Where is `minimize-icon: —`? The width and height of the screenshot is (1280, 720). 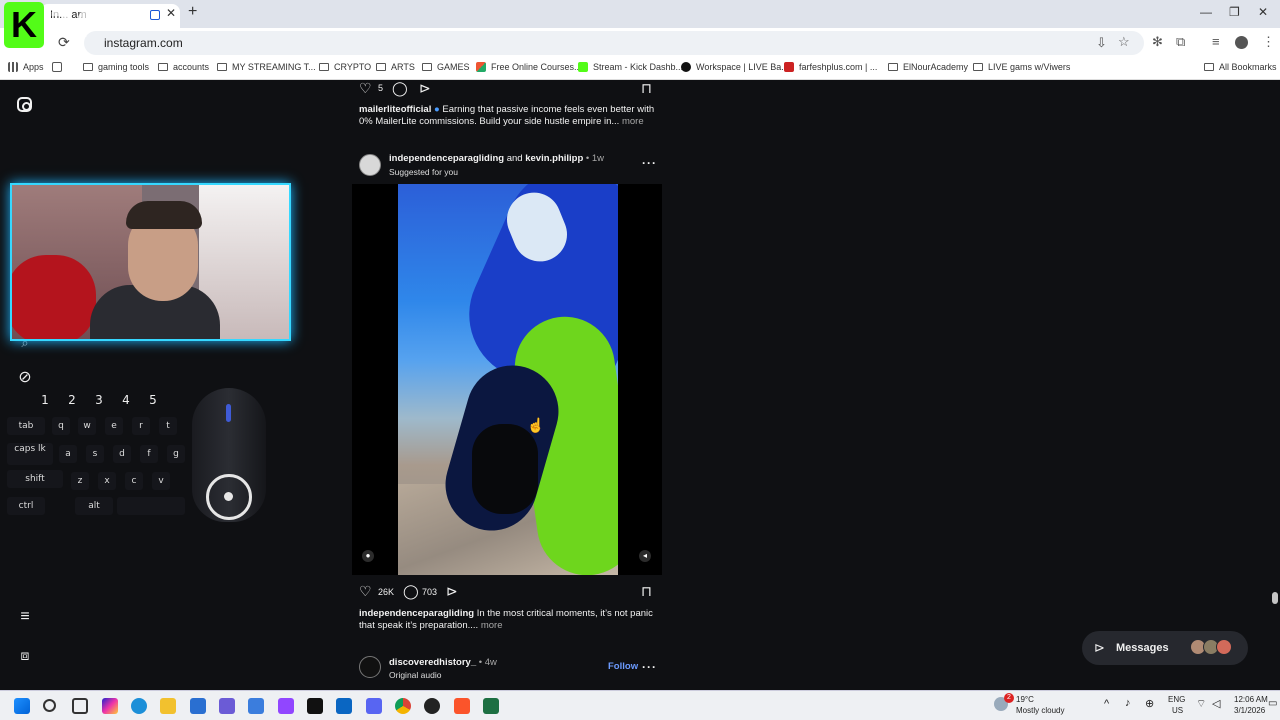 minimize-icon: — is located at coordinates (1206, 12).